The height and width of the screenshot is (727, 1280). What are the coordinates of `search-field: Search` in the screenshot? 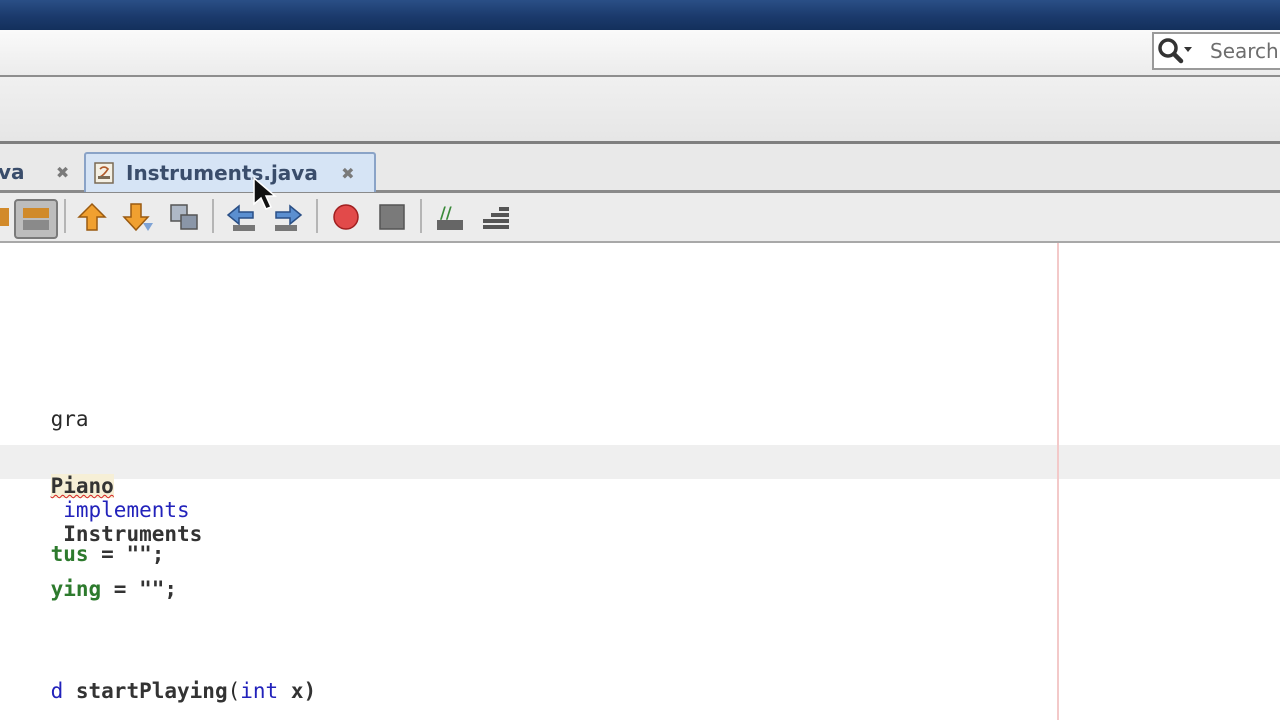 It's located at (1216, 51).